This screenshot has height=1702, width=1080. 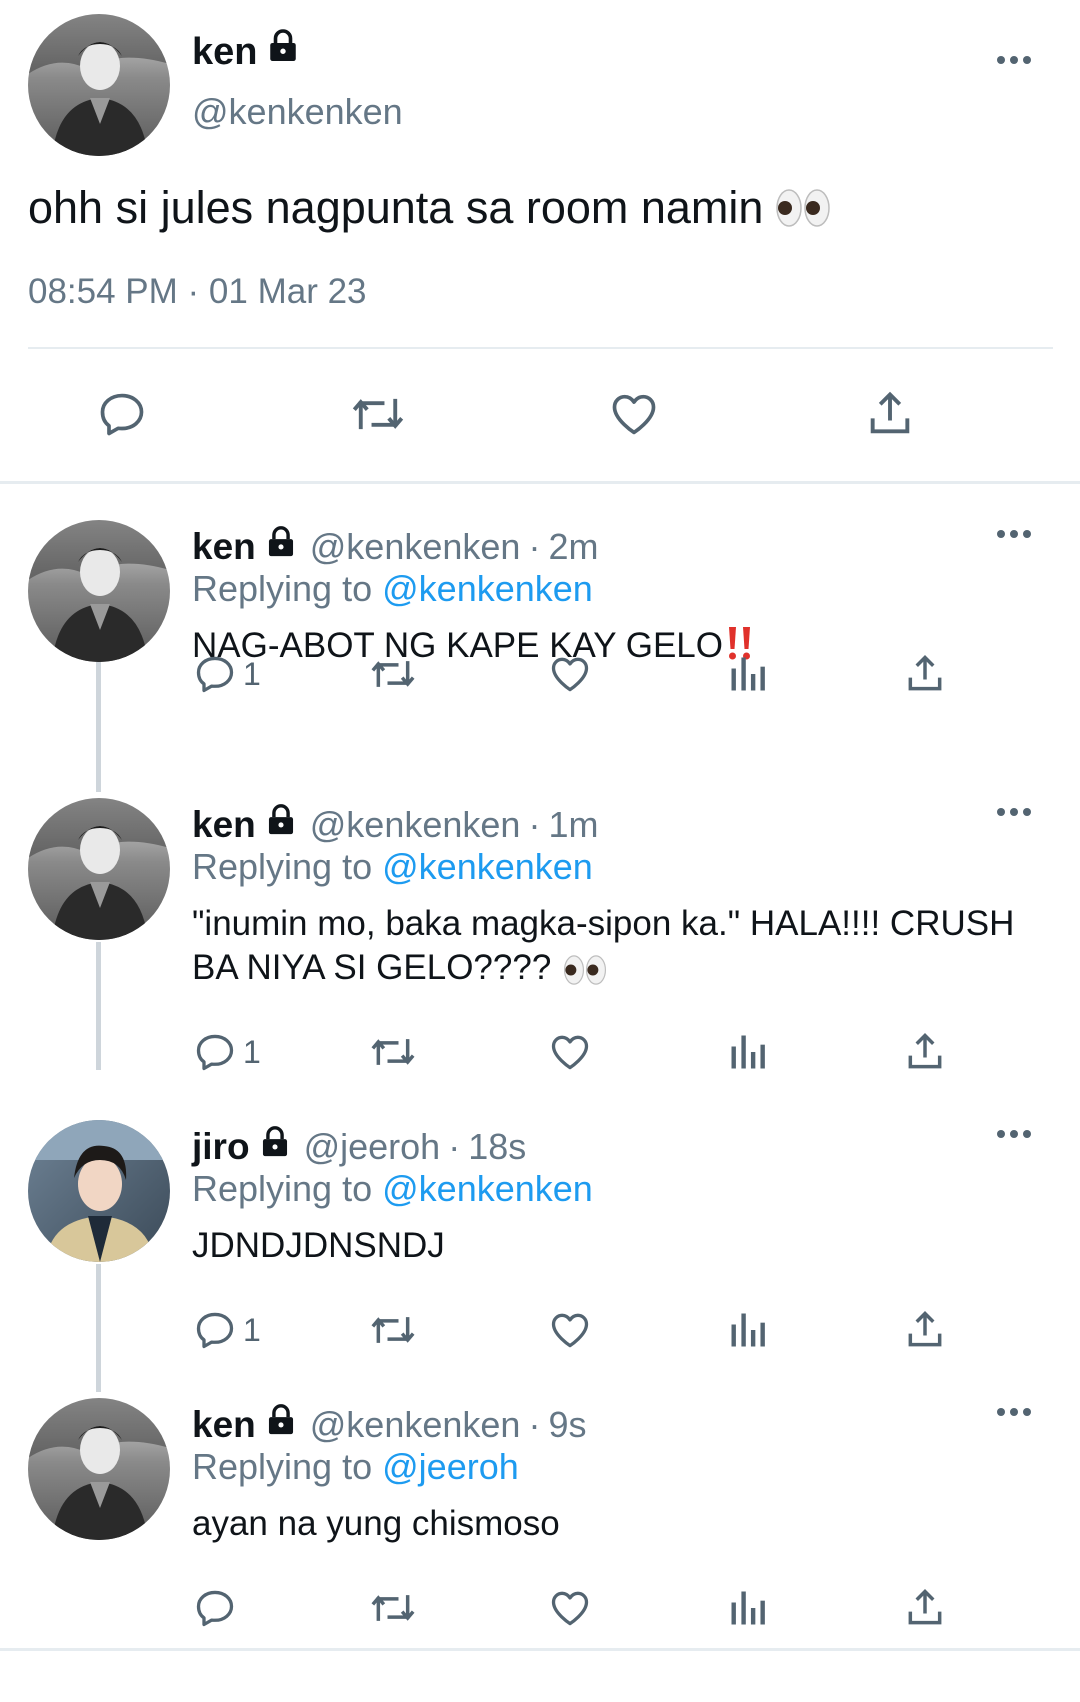 I want to click on reply-text: ayan na yung chismoso, so click(x=376, y=1523).